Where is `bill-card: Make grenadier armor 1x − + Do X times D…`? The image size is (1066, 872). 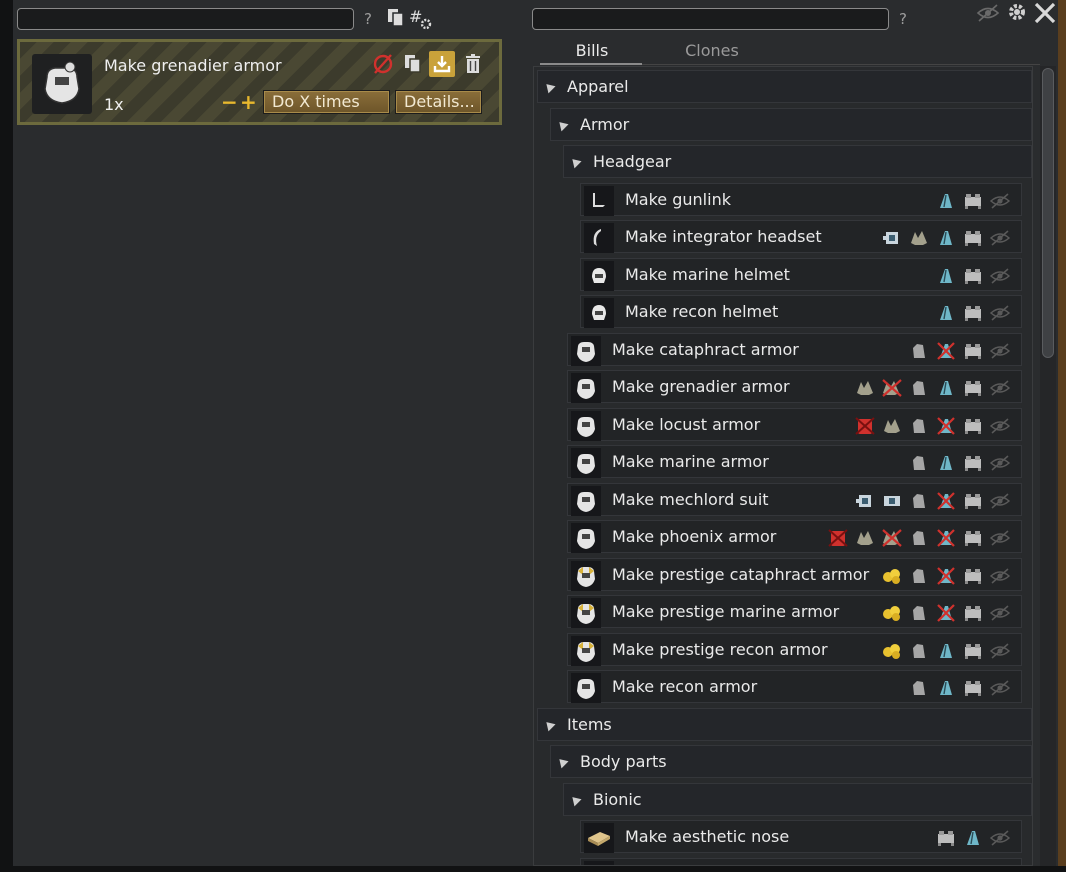 bill-card: Make grenadier armor 1x − + Do X times D… is located at coordinates (259, 82).